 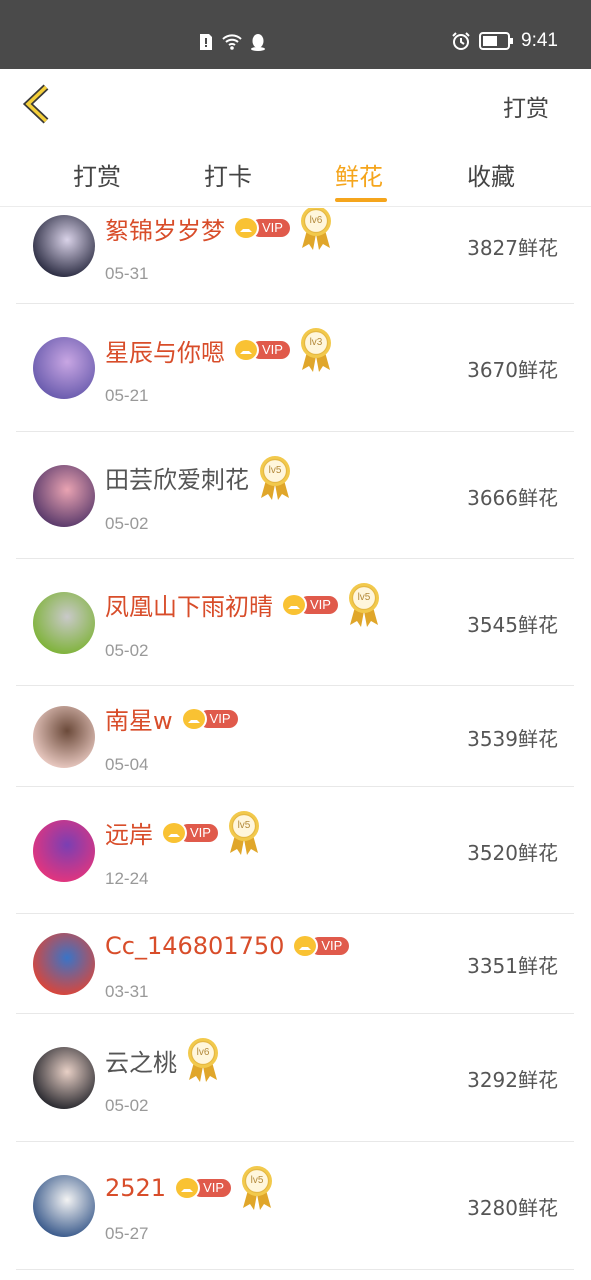 I want to click on name-line: 南星w VIP, so click(x=171, y=719).